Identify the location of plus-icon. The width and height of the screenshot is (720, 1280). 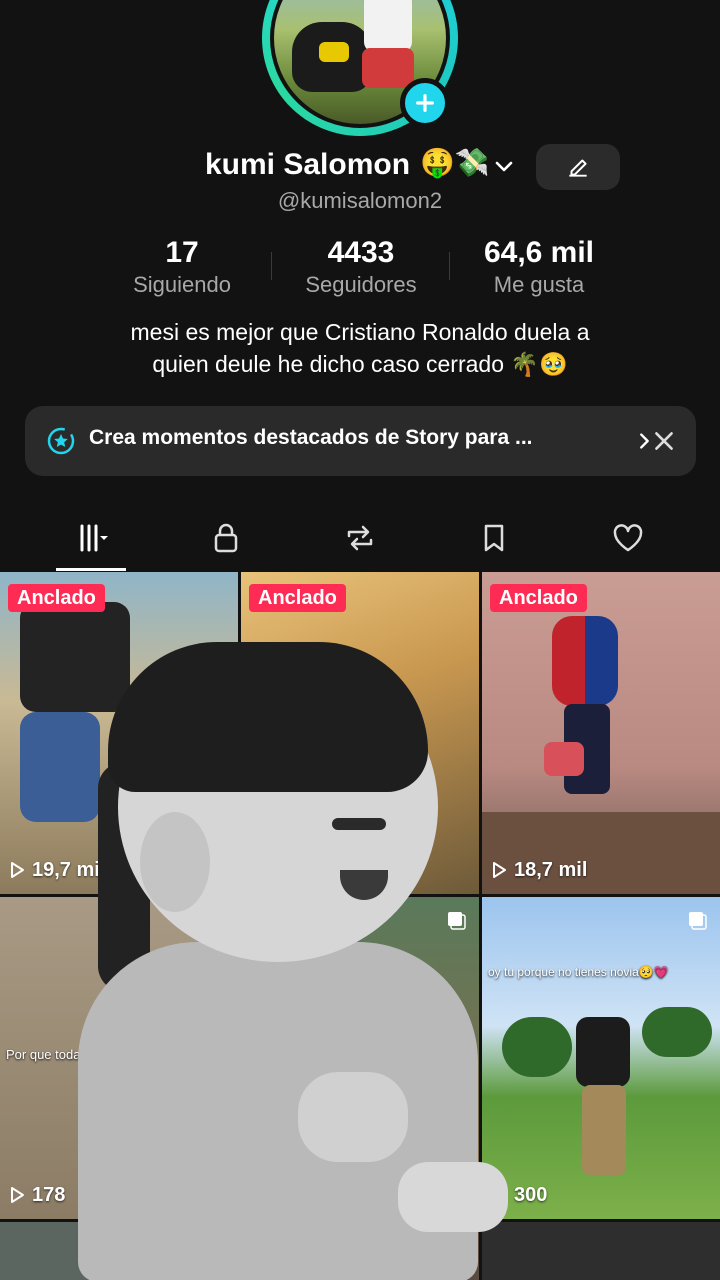
(425, 103).